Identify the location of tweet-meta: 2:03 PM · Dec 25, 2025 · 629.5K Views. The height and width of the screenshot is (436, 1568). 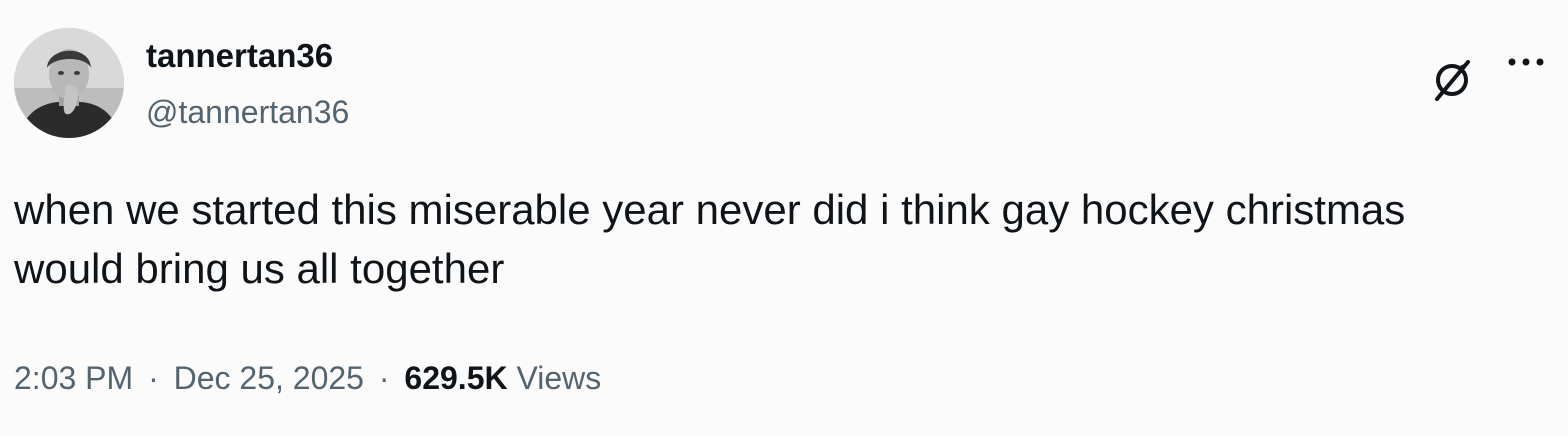
(307, 378).